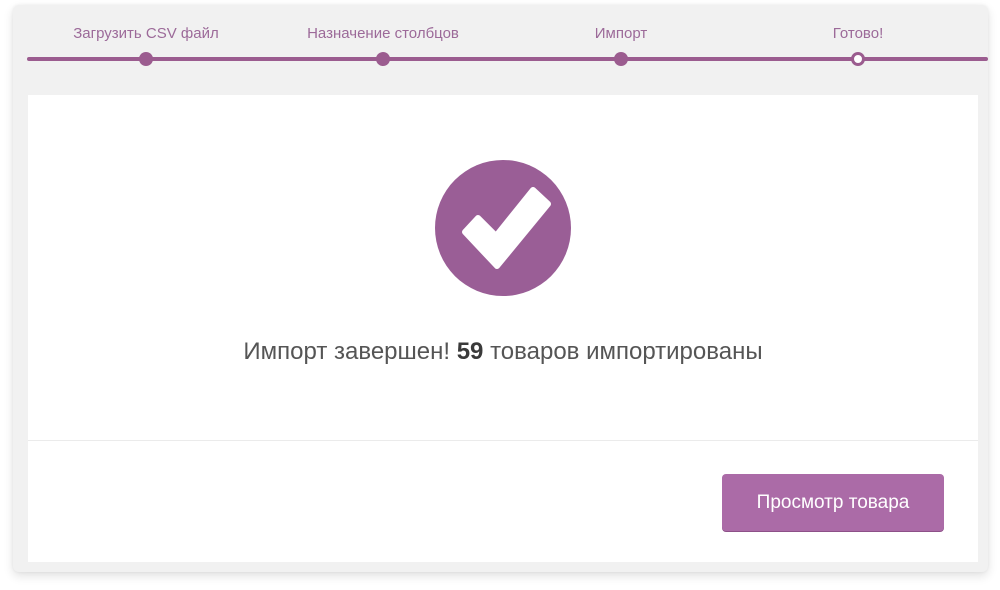 This screenshot has width=1000, height=590. Describe the element at coordinates (507, 59) in the screenshot. I see `progress-track` at that location.